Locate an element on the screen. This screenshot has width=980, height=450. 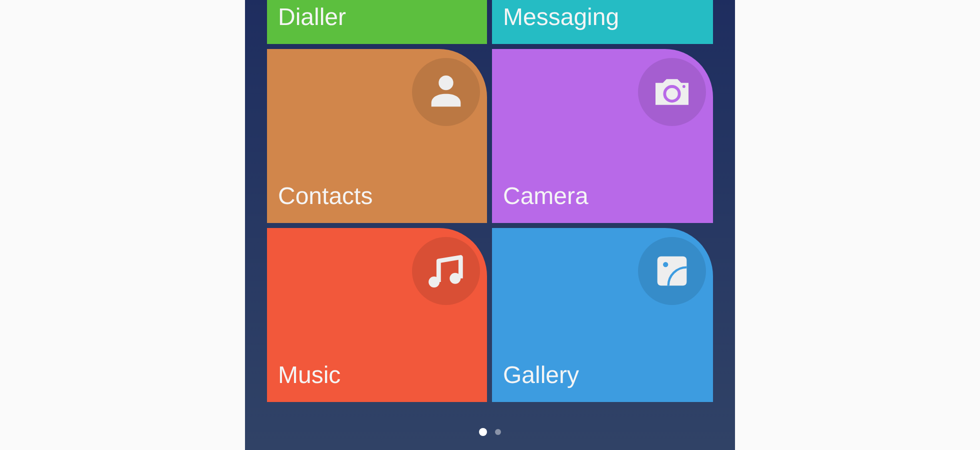
app-tile: Dialler is located at coordinates (377, 22).